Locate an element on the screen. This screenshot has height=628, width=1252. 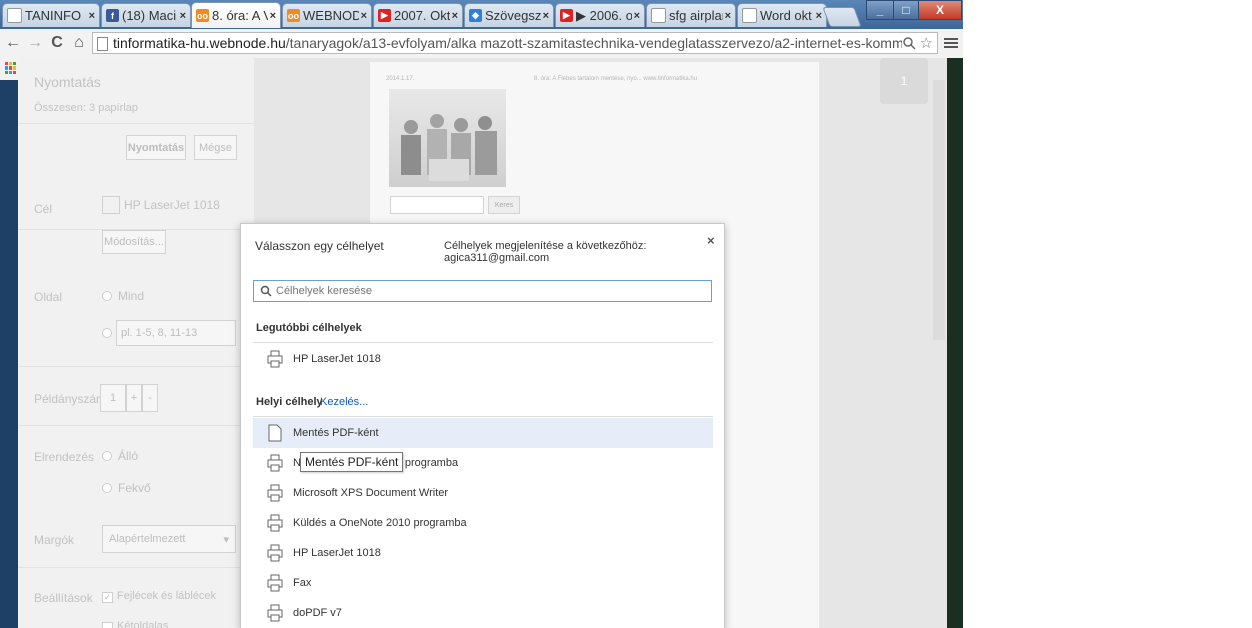
destination-fax: Fax is located at coordinates (483, 583).